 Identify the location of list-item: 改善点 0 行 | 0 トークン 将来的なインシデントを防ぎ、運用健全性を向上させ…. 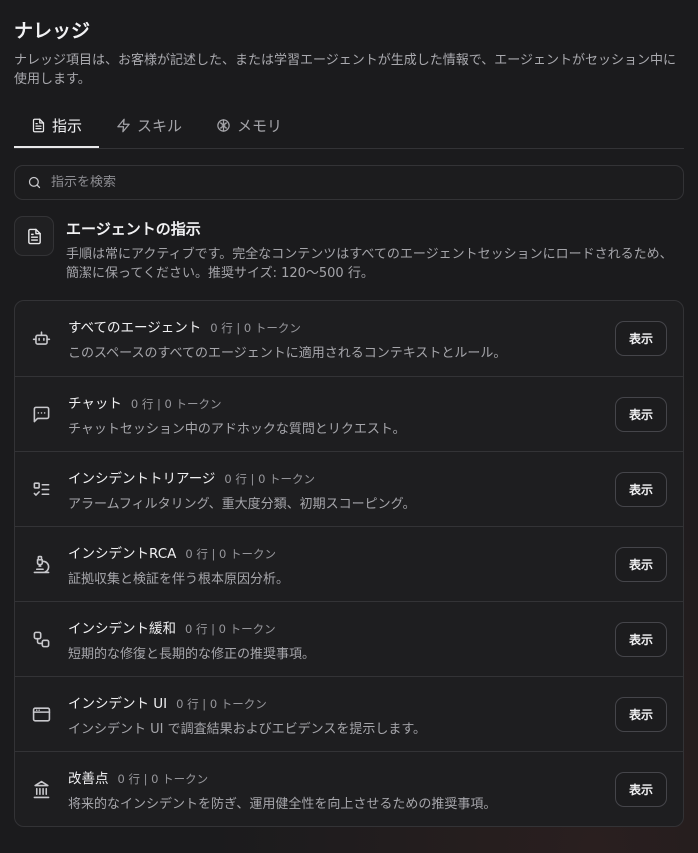
(349, 788).